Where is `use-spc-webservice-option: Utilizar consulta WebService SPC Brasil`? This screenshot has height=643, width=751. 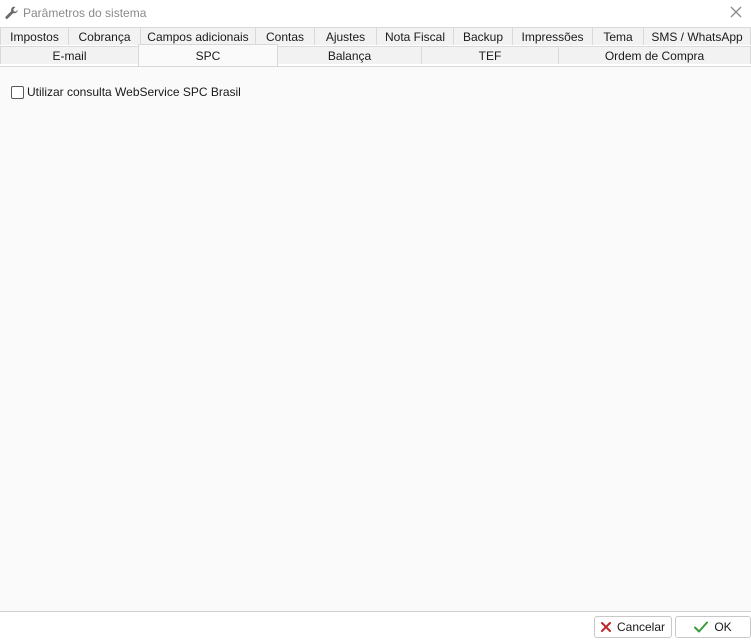 use-spc-webservice-option: Utilizar consulta WebService SPC Brasil is located at coordinates (126, 92).